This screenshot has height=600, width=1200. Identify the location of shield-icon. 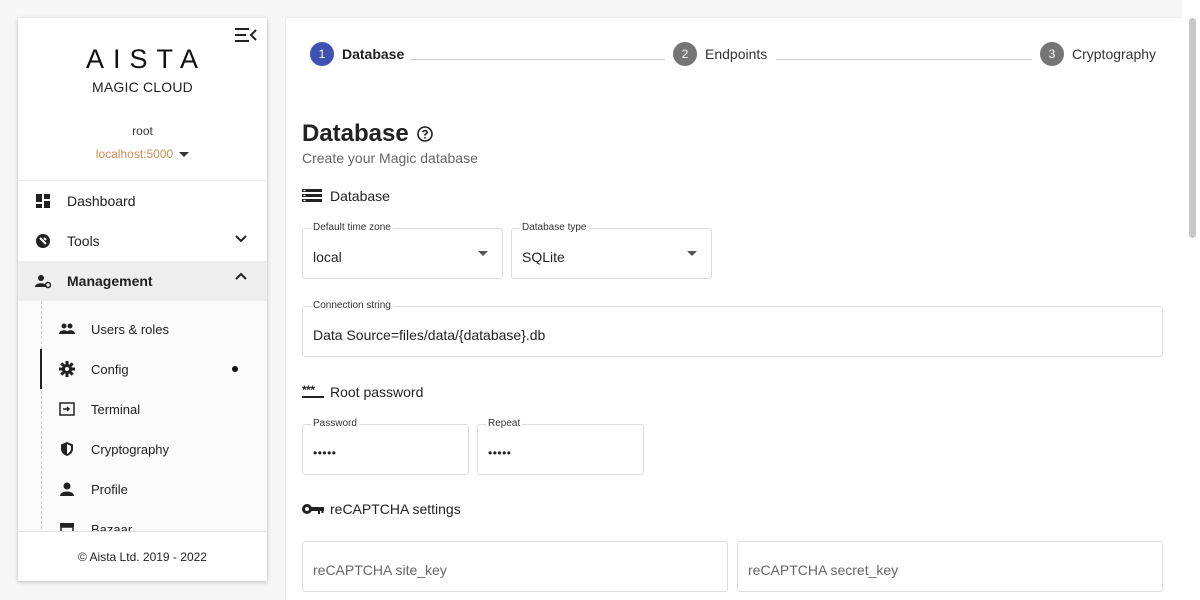
(67, 449).